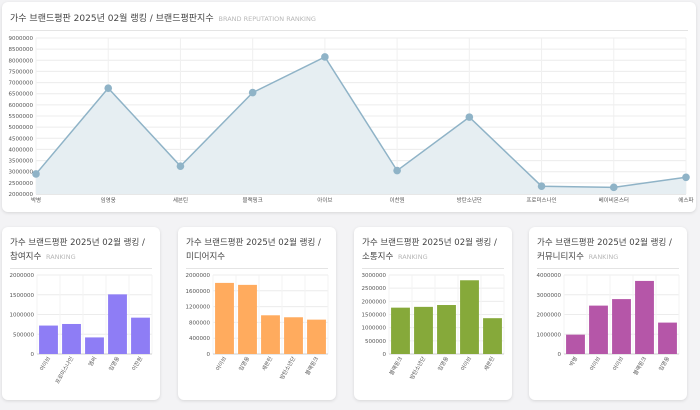 The height and width of the screenshot is (410, 700). What do you see at coordinates (21, 84) in the screenshot?
I see `y-tick-label: 7000000` at bounding box center [21, 84].